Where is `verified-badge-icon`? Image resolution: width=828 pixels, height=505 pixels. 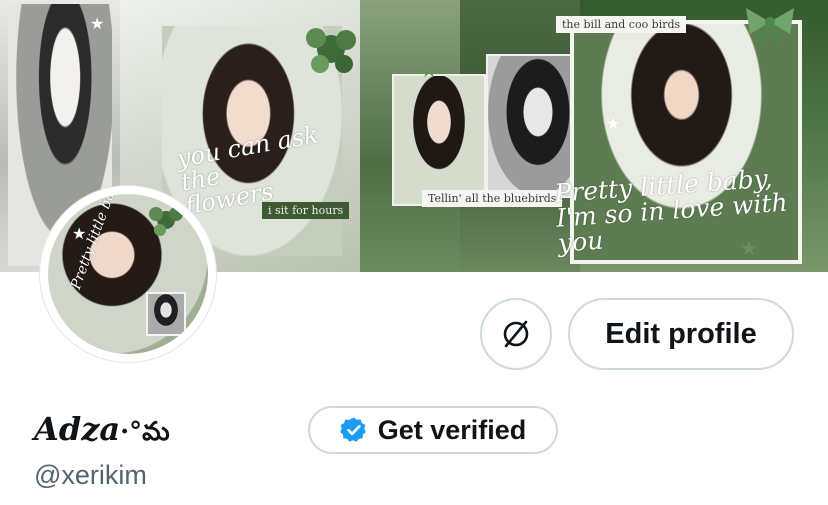
verified-badge-icon is located at coordinates (352, 429).